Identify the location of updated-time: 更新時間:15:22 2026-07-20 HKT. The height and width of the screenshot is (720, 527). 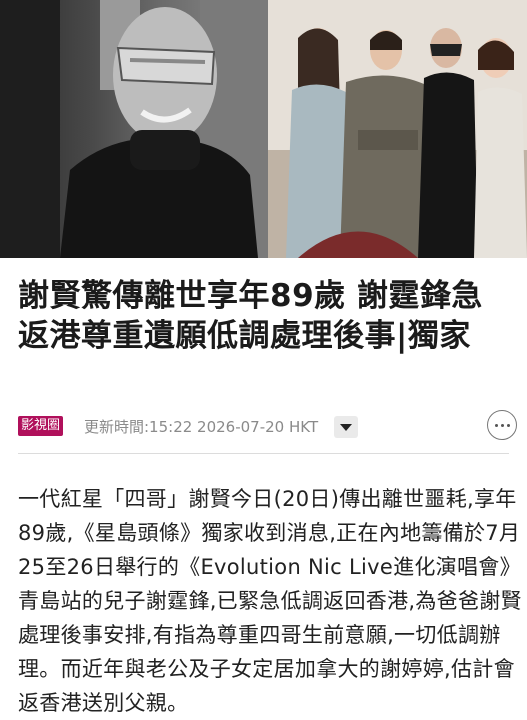
(201, 427).